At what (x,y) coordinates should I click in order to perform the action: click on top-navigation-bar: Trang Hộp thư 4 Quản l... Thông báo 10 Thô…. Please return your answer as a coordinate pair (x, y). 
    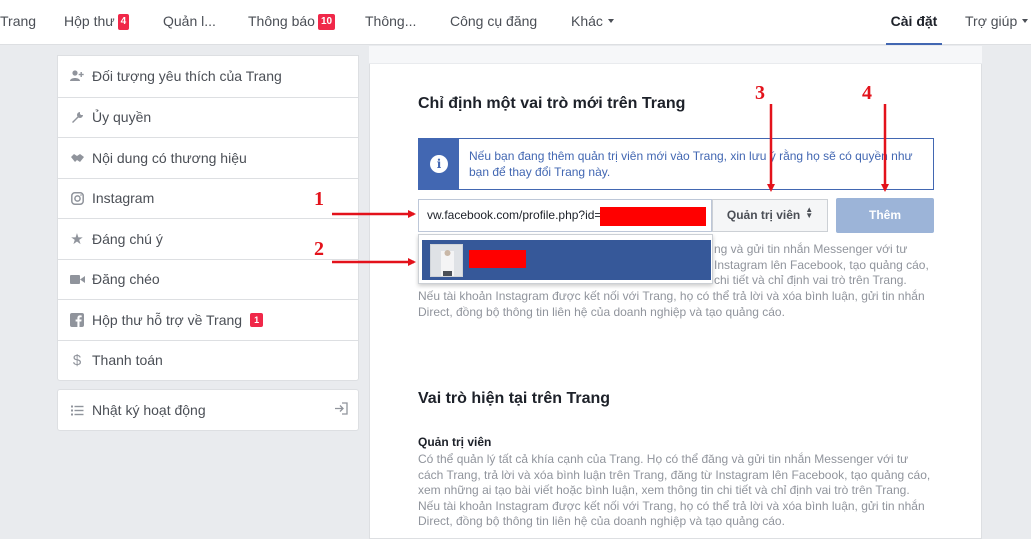
    Looking at the image, I should click on (515, 22).